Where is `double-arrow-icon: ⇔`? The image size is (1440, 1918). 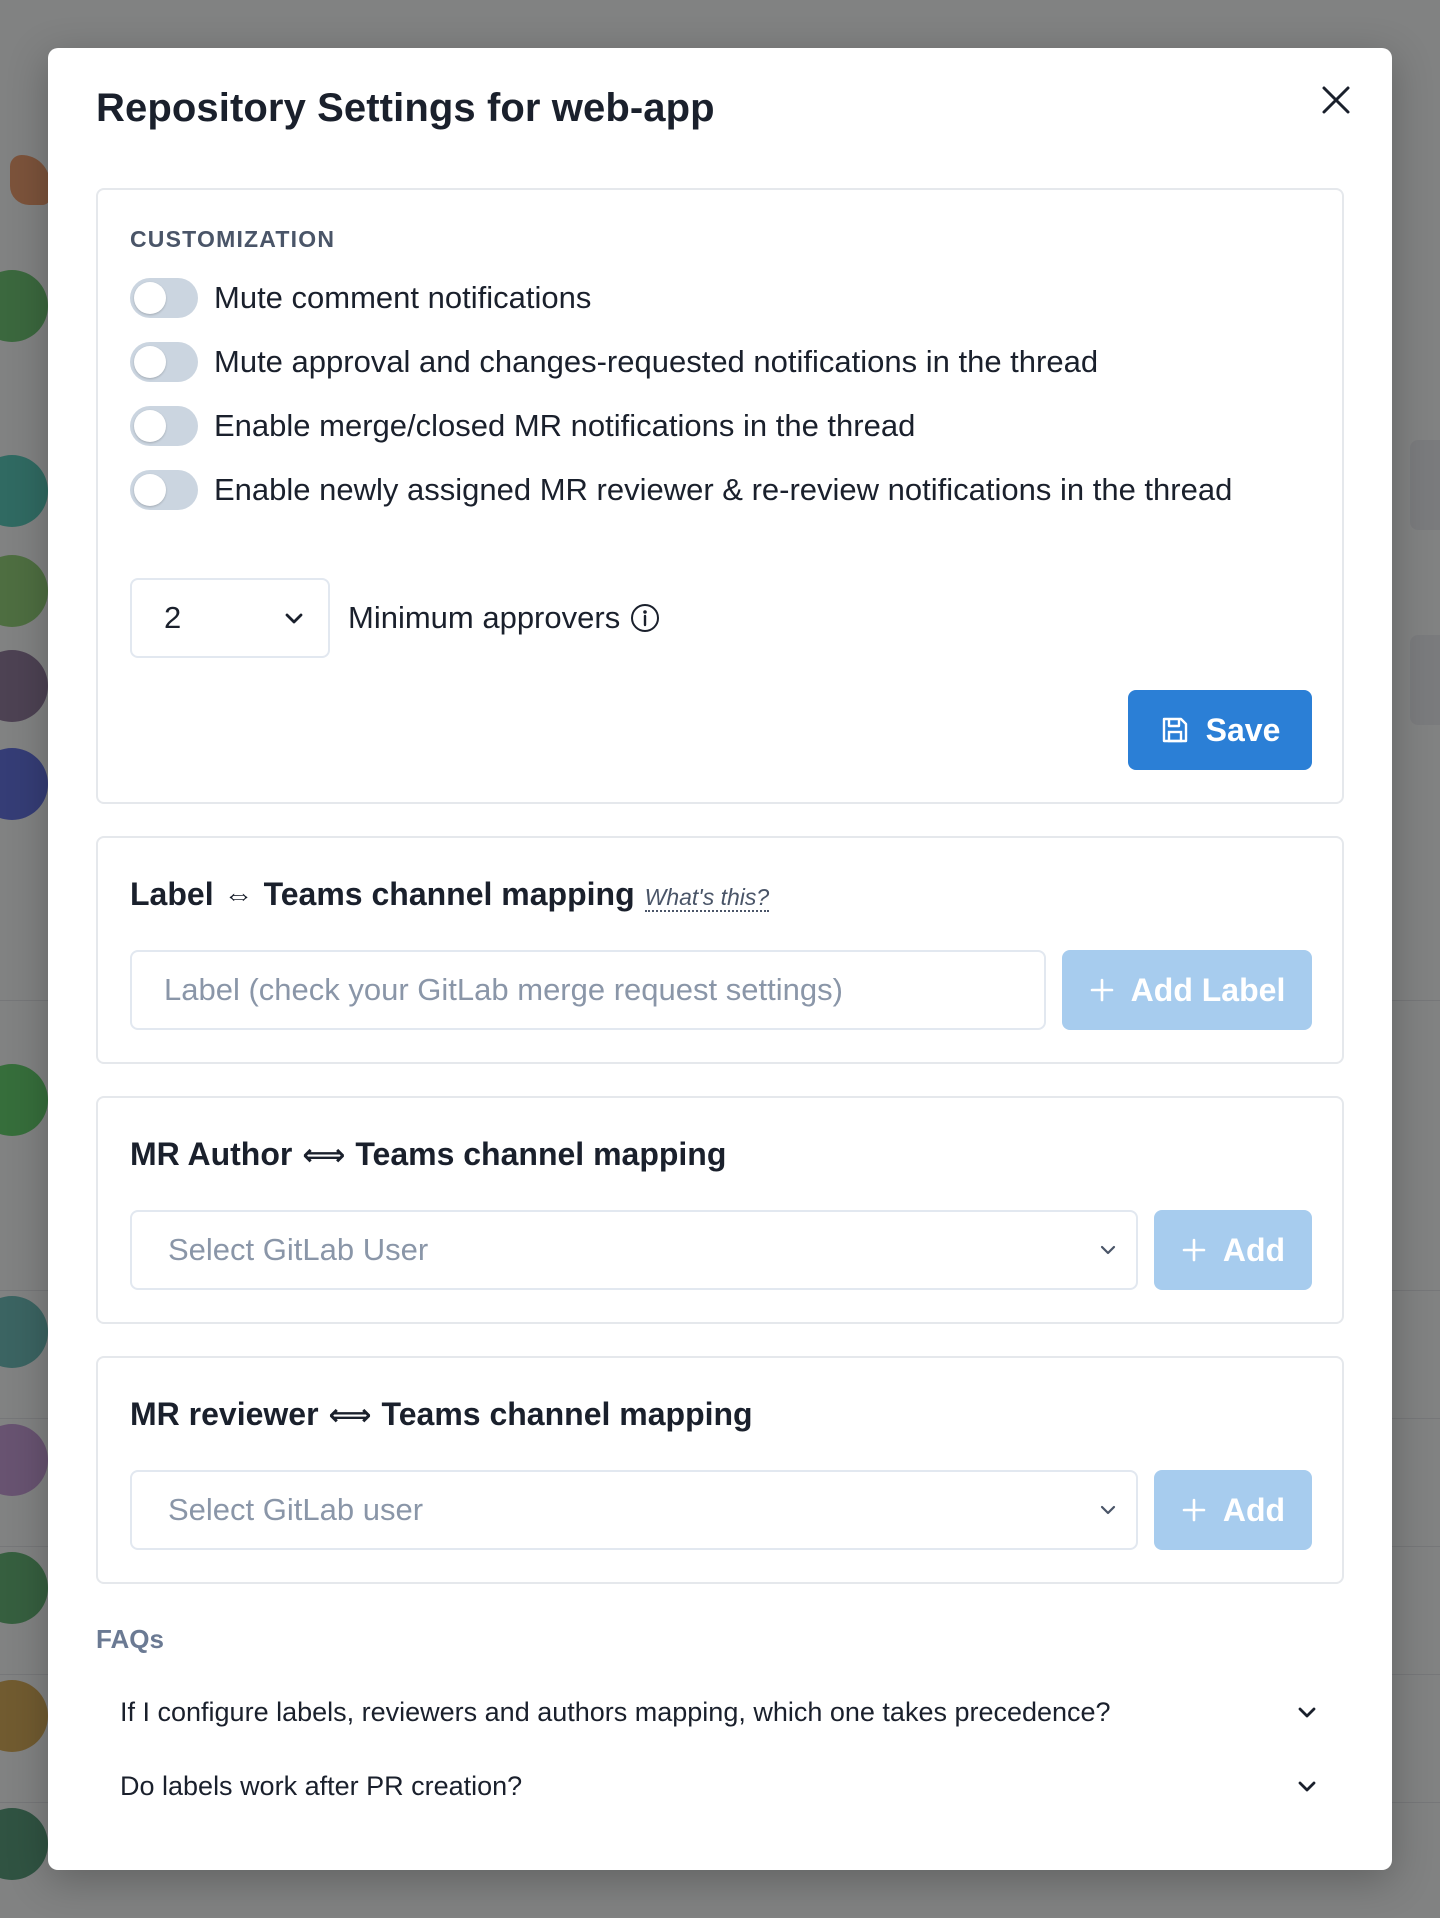 double-arrow-icon: ⇔ is located at coordinates (238, 895).